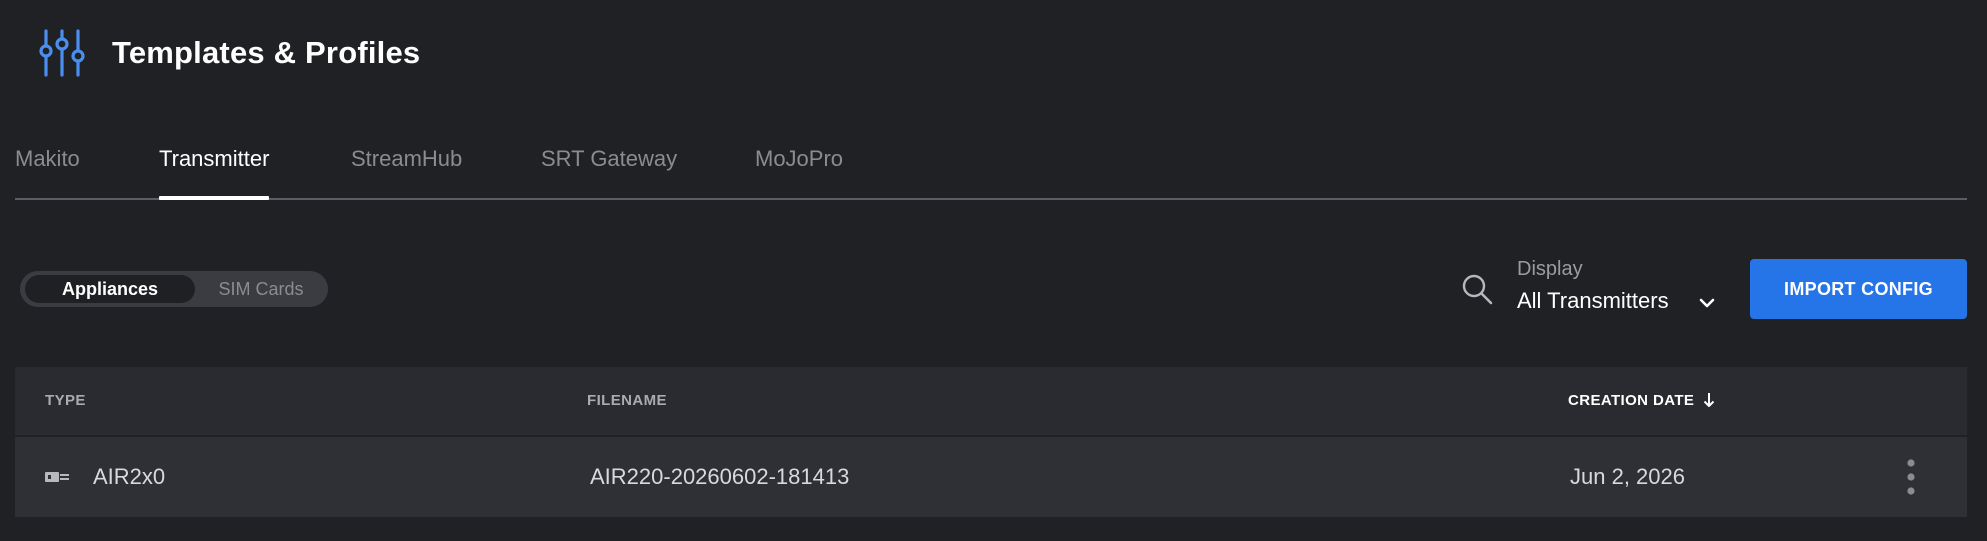  I want to click on tab-srt-gateway: SRT Gateway, so click(609, 169).